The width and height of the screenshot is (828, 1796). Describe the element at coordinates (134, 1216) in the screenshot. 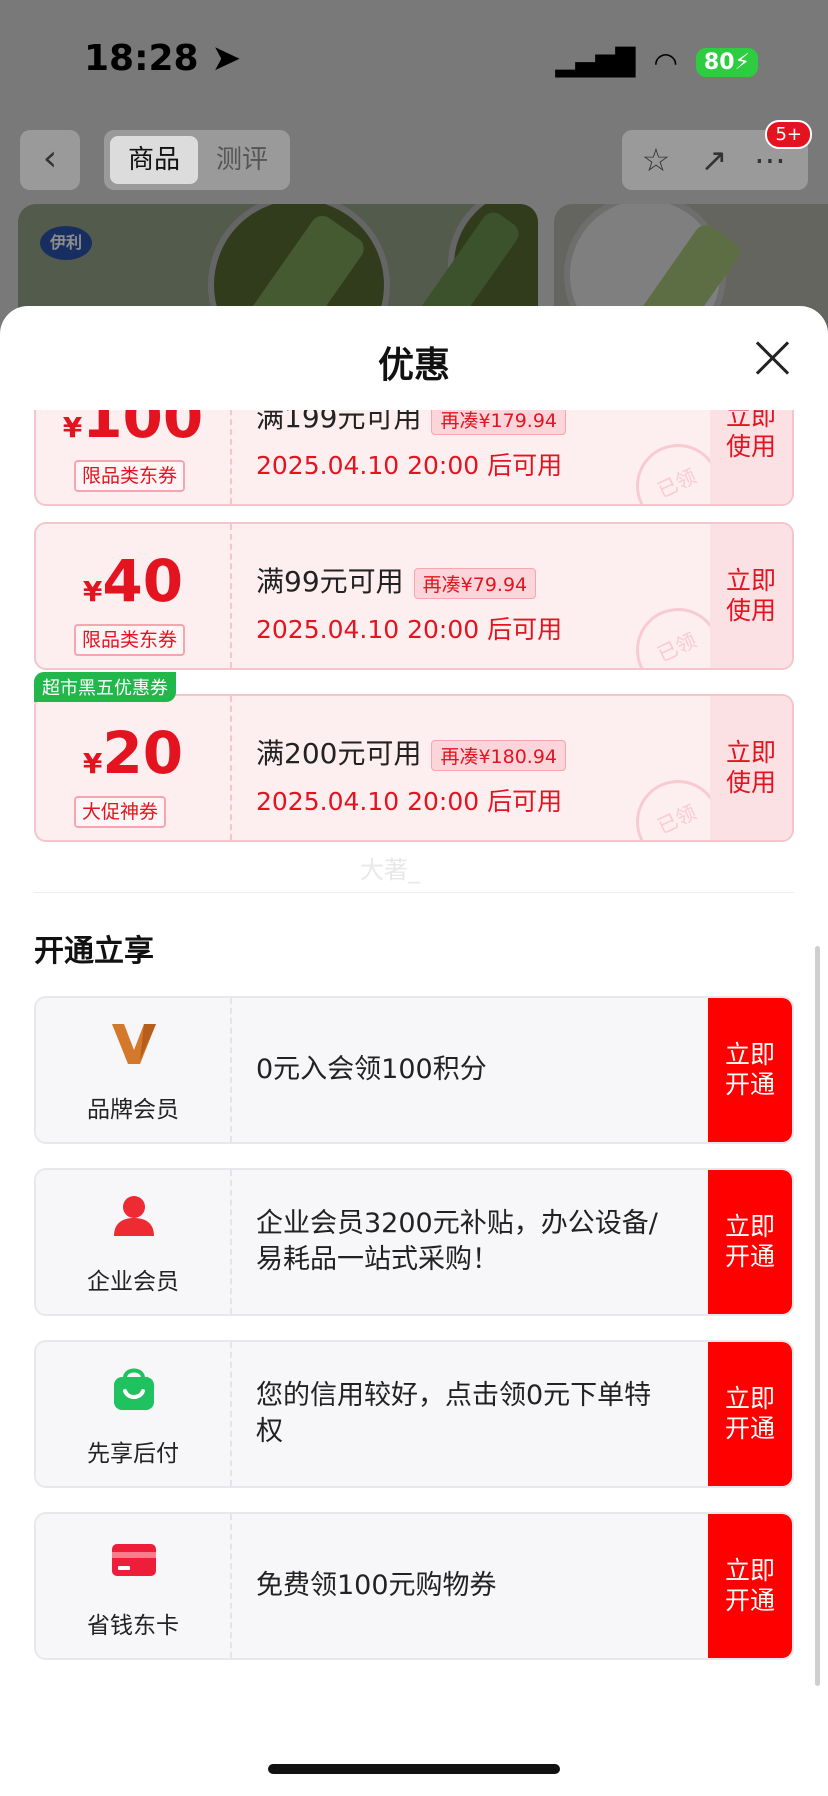

I see `person-icon` at that location.